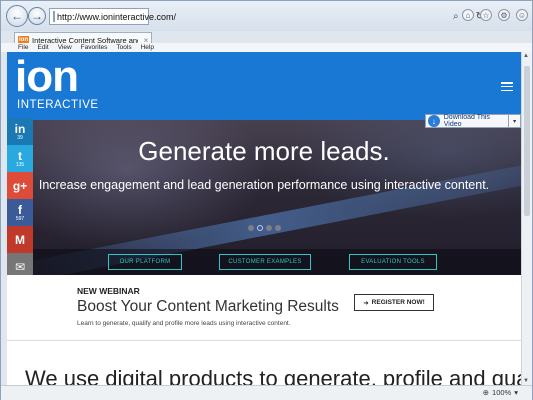 The image size is (533, 400). I want to click on scroll-down-icon: ▼, so click(526, 381).